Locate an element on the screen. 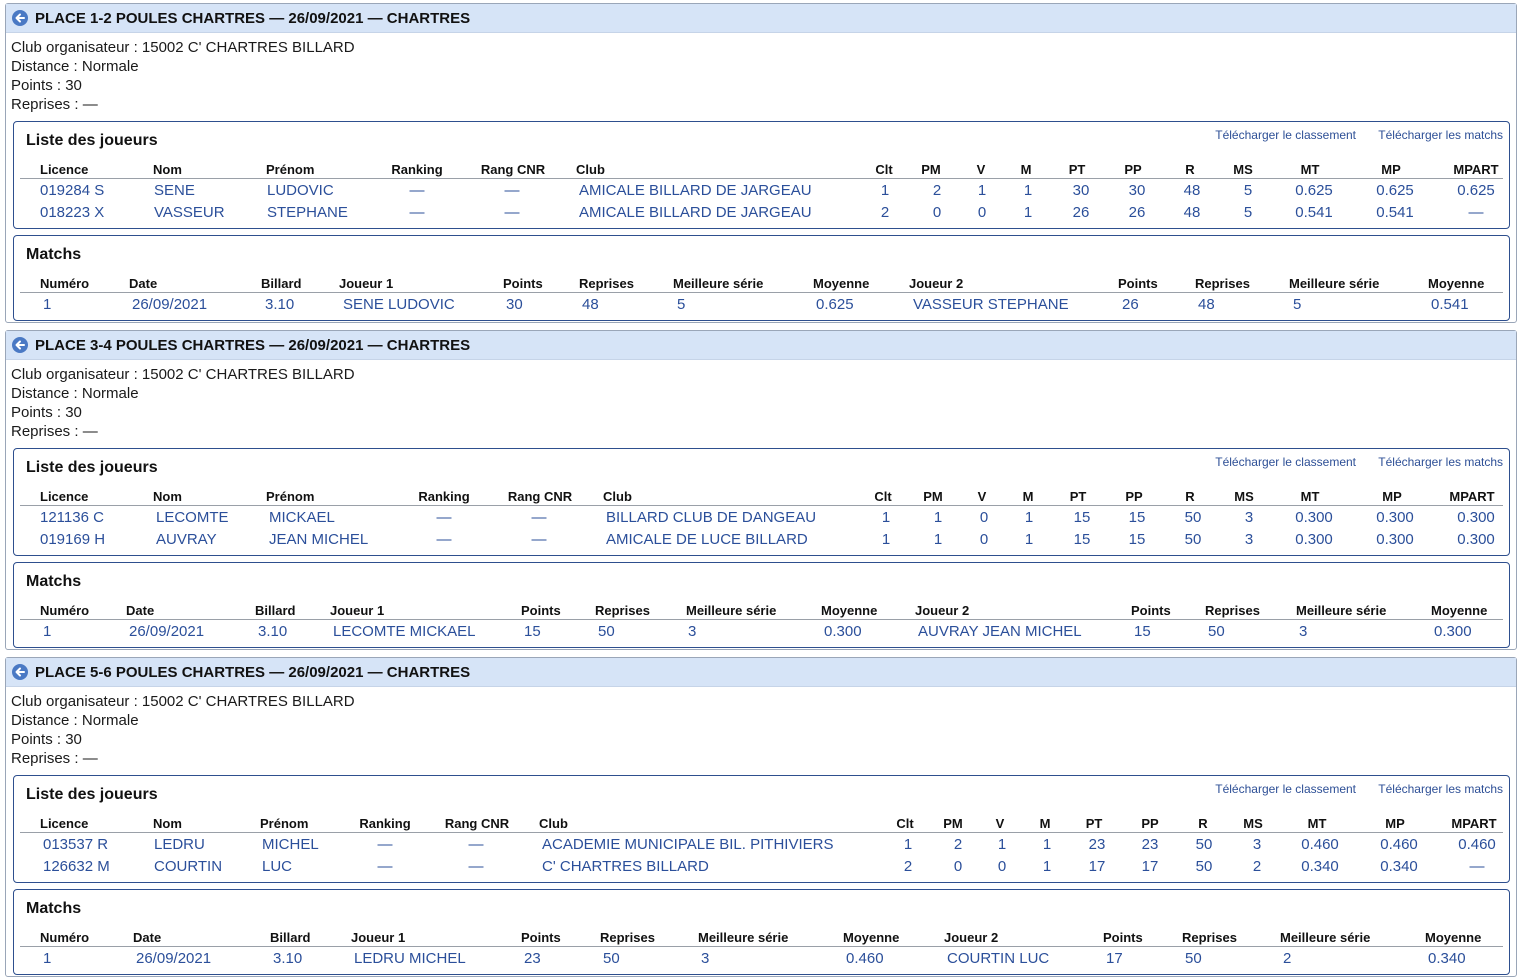  header-billard: Billard is located at coordinates (290, 937).